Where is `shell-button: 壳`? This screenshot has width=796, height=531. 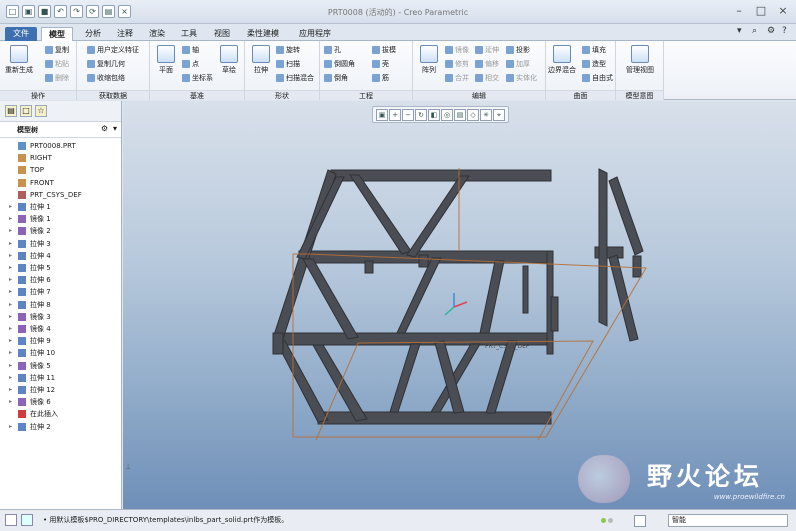
shell-button: 壳 is located at coordinates (380, 64).